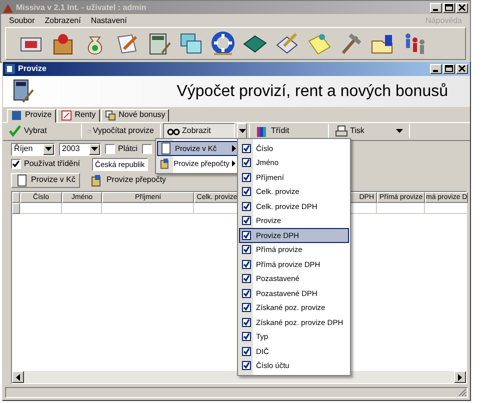 The image size is (489, 403). Describe the element at coordinates (22, 21) in the screenshot. I see `menu-item: Soubor` at that location.